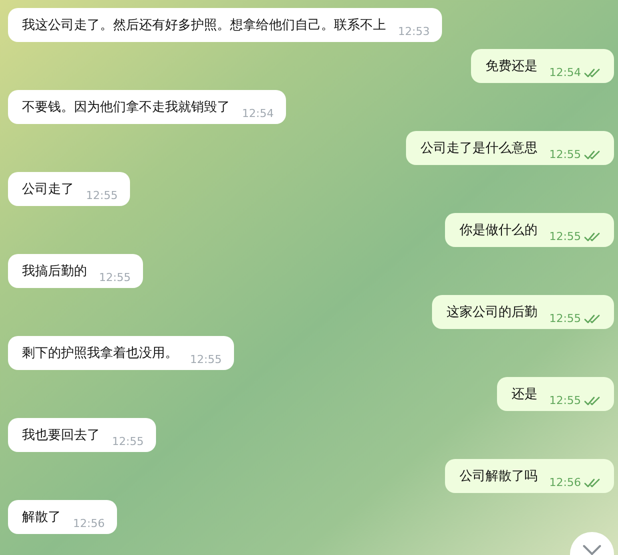  I want to click on message-text: 公司走了是什么意思, so click(479, 149).